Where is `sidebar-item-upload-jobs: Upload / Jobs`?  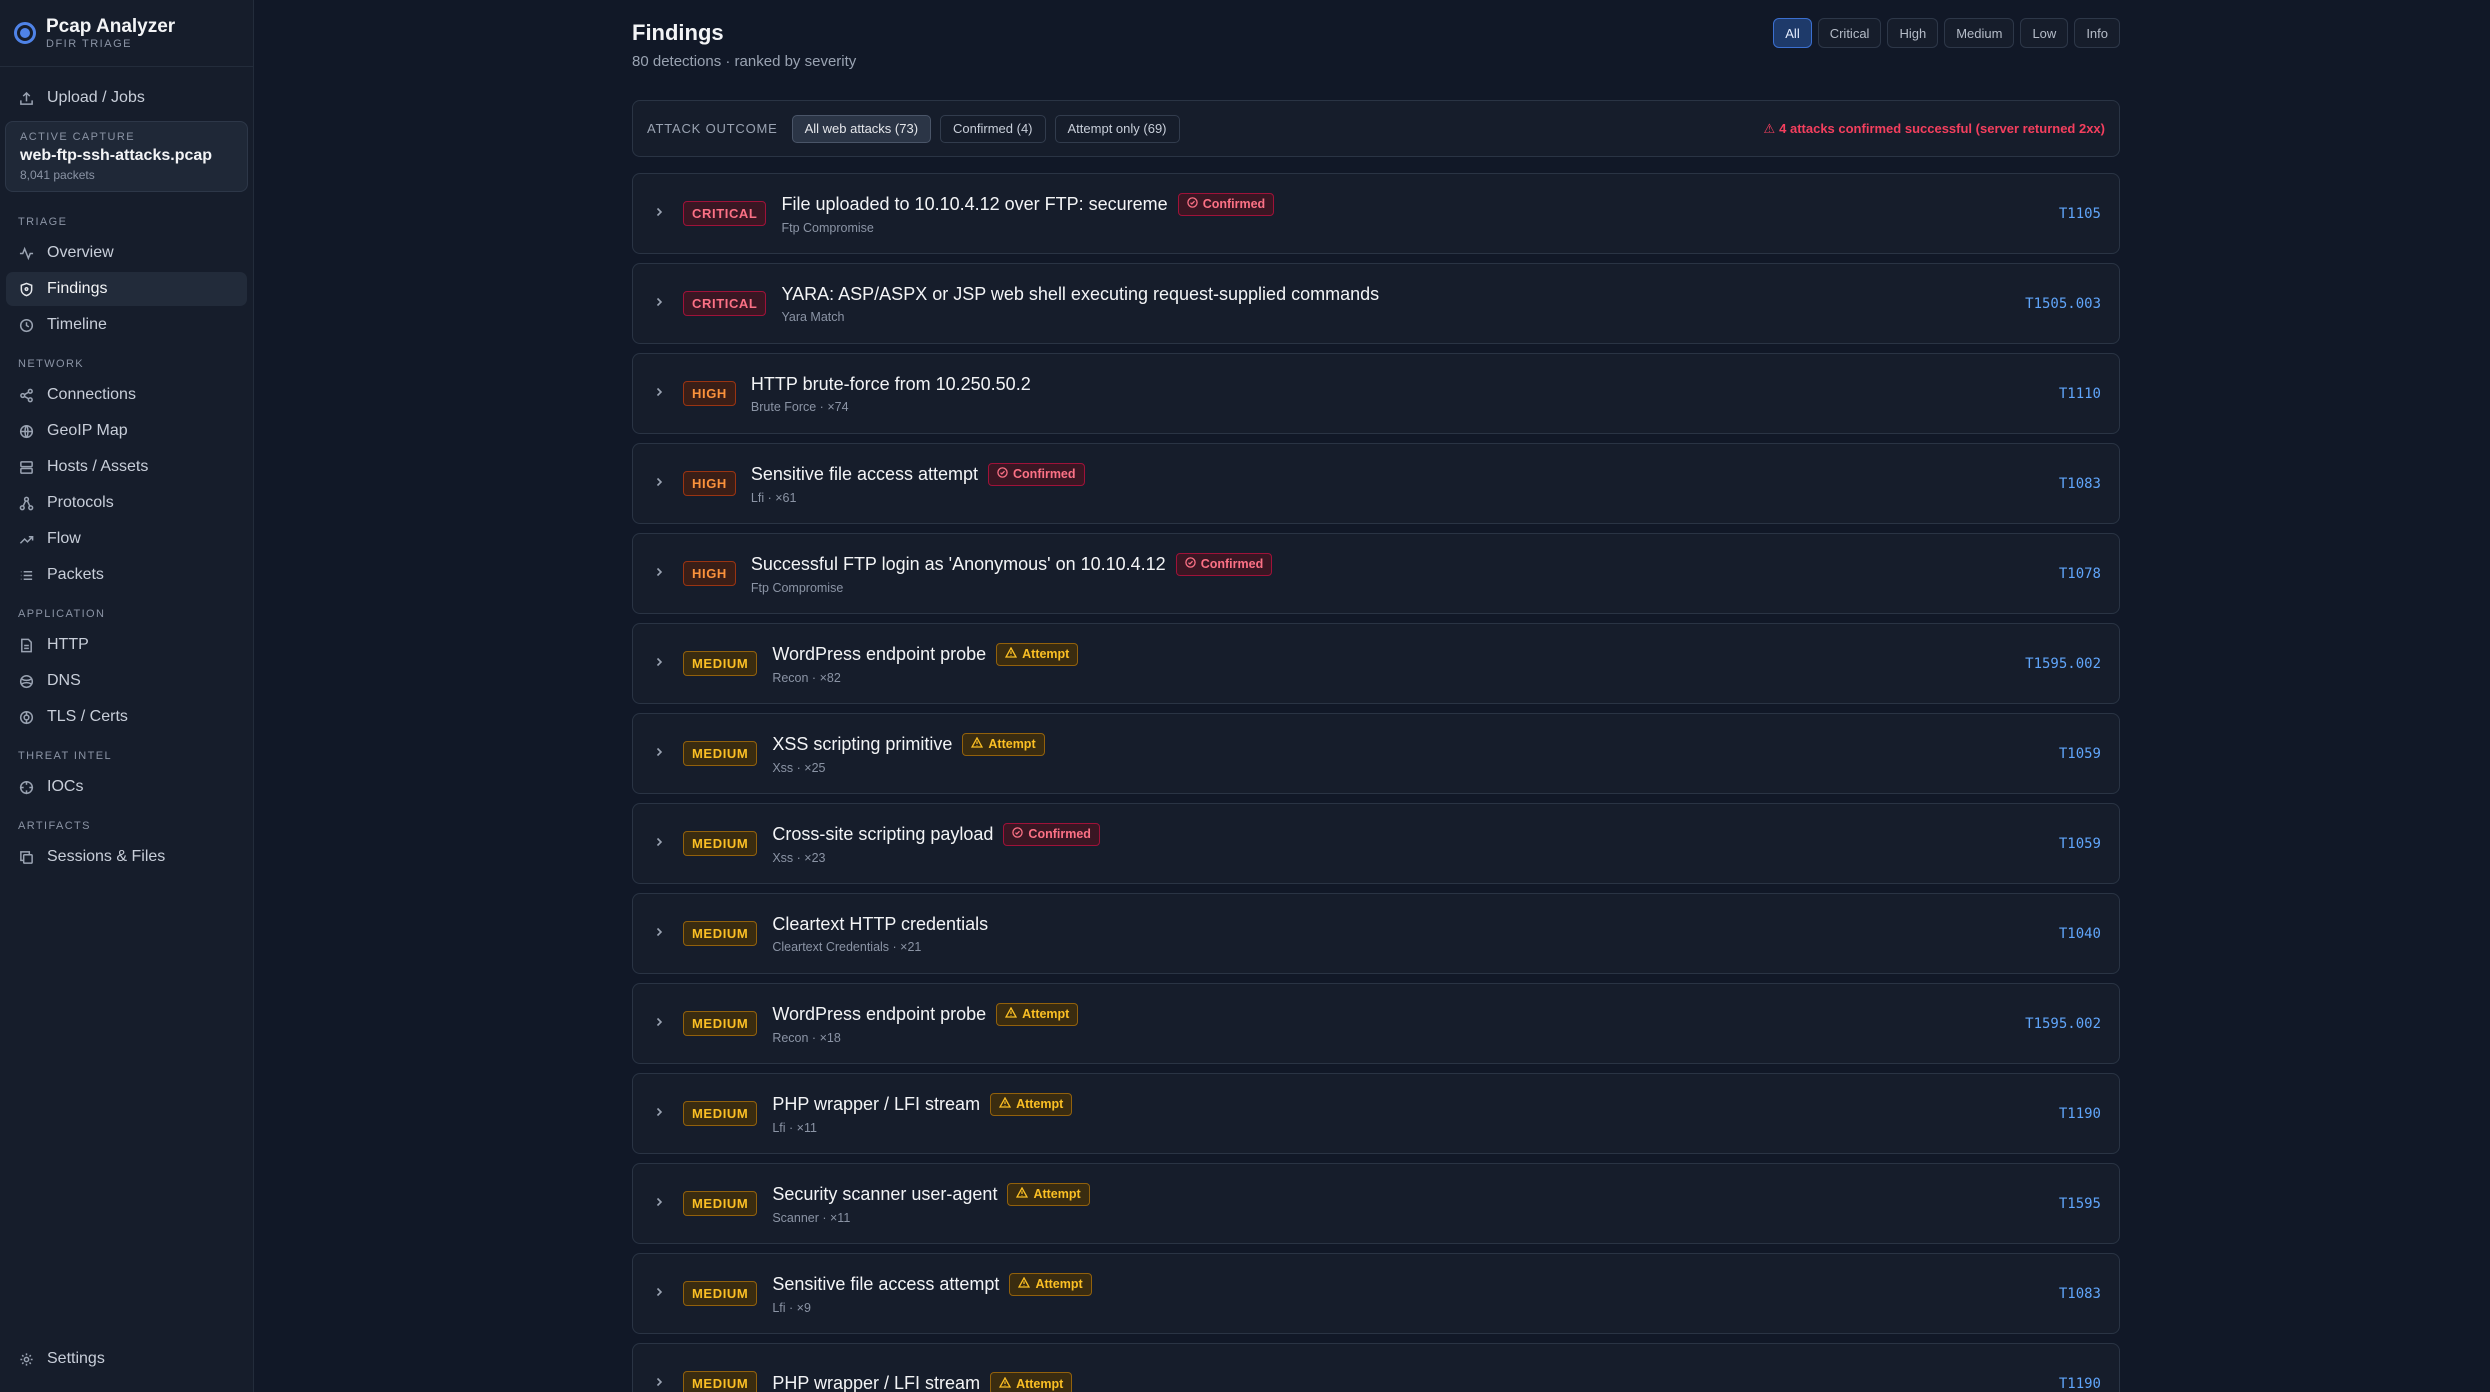
sidebar-item-upload-jobs: Upload / Jobs is located at coordinates (126, 98).